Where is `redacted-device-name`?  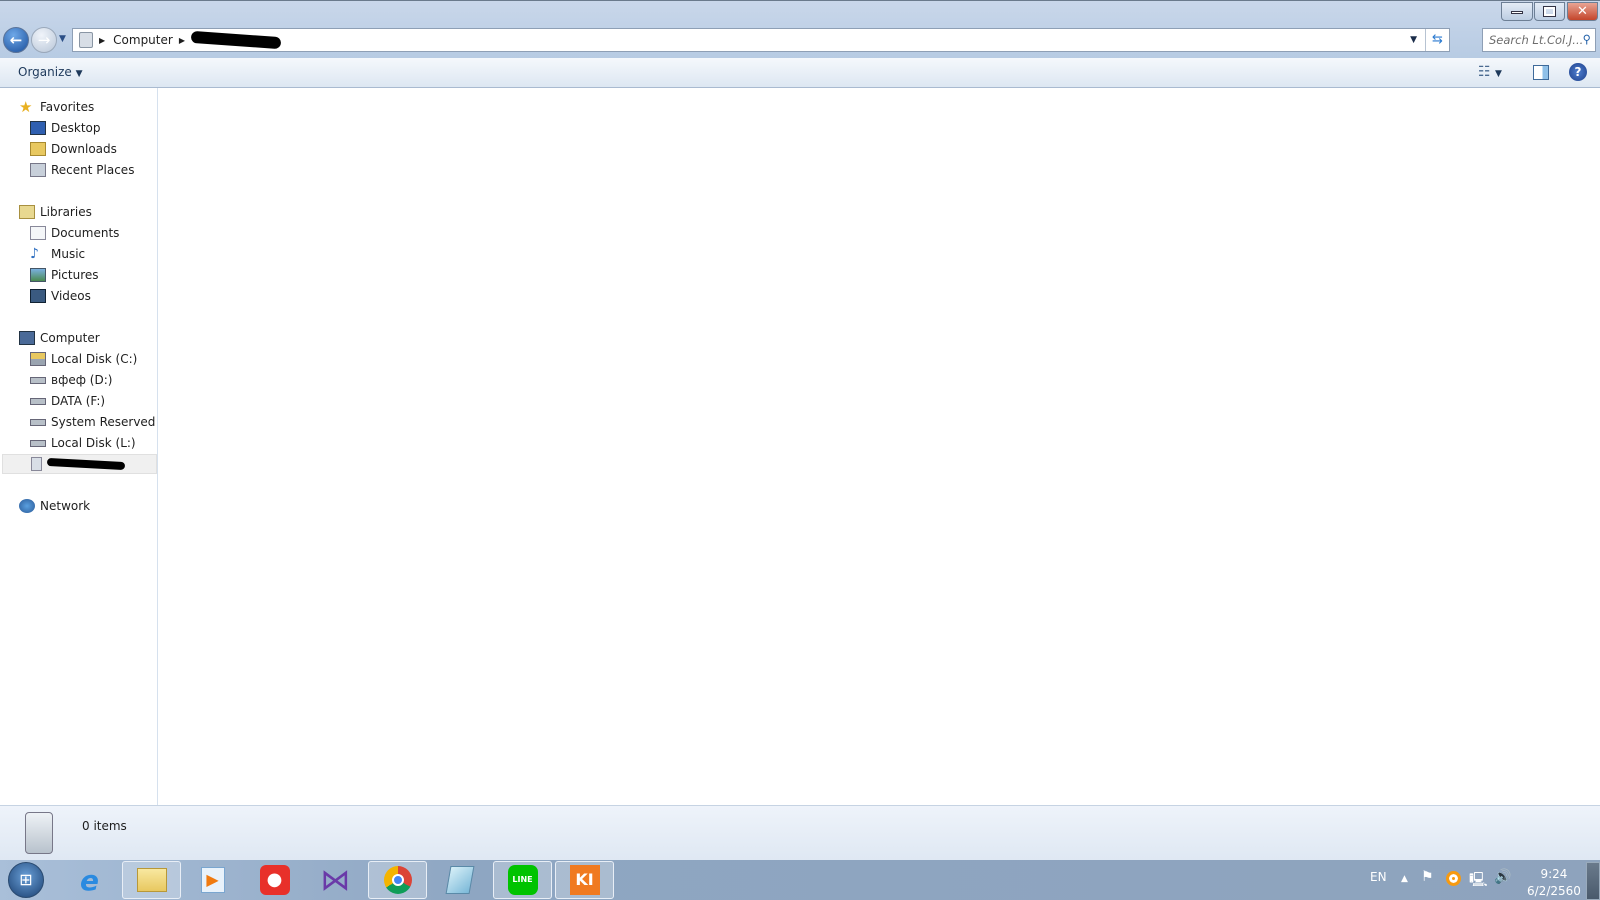
redacted-device-name is located at coordinates (86, 464).